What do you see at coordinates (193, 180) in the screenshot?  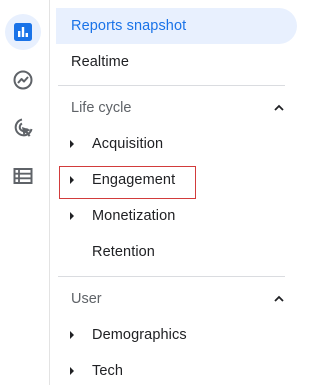 I see `nav-item-engagement: Engagement` at bounding box center [193, 180].